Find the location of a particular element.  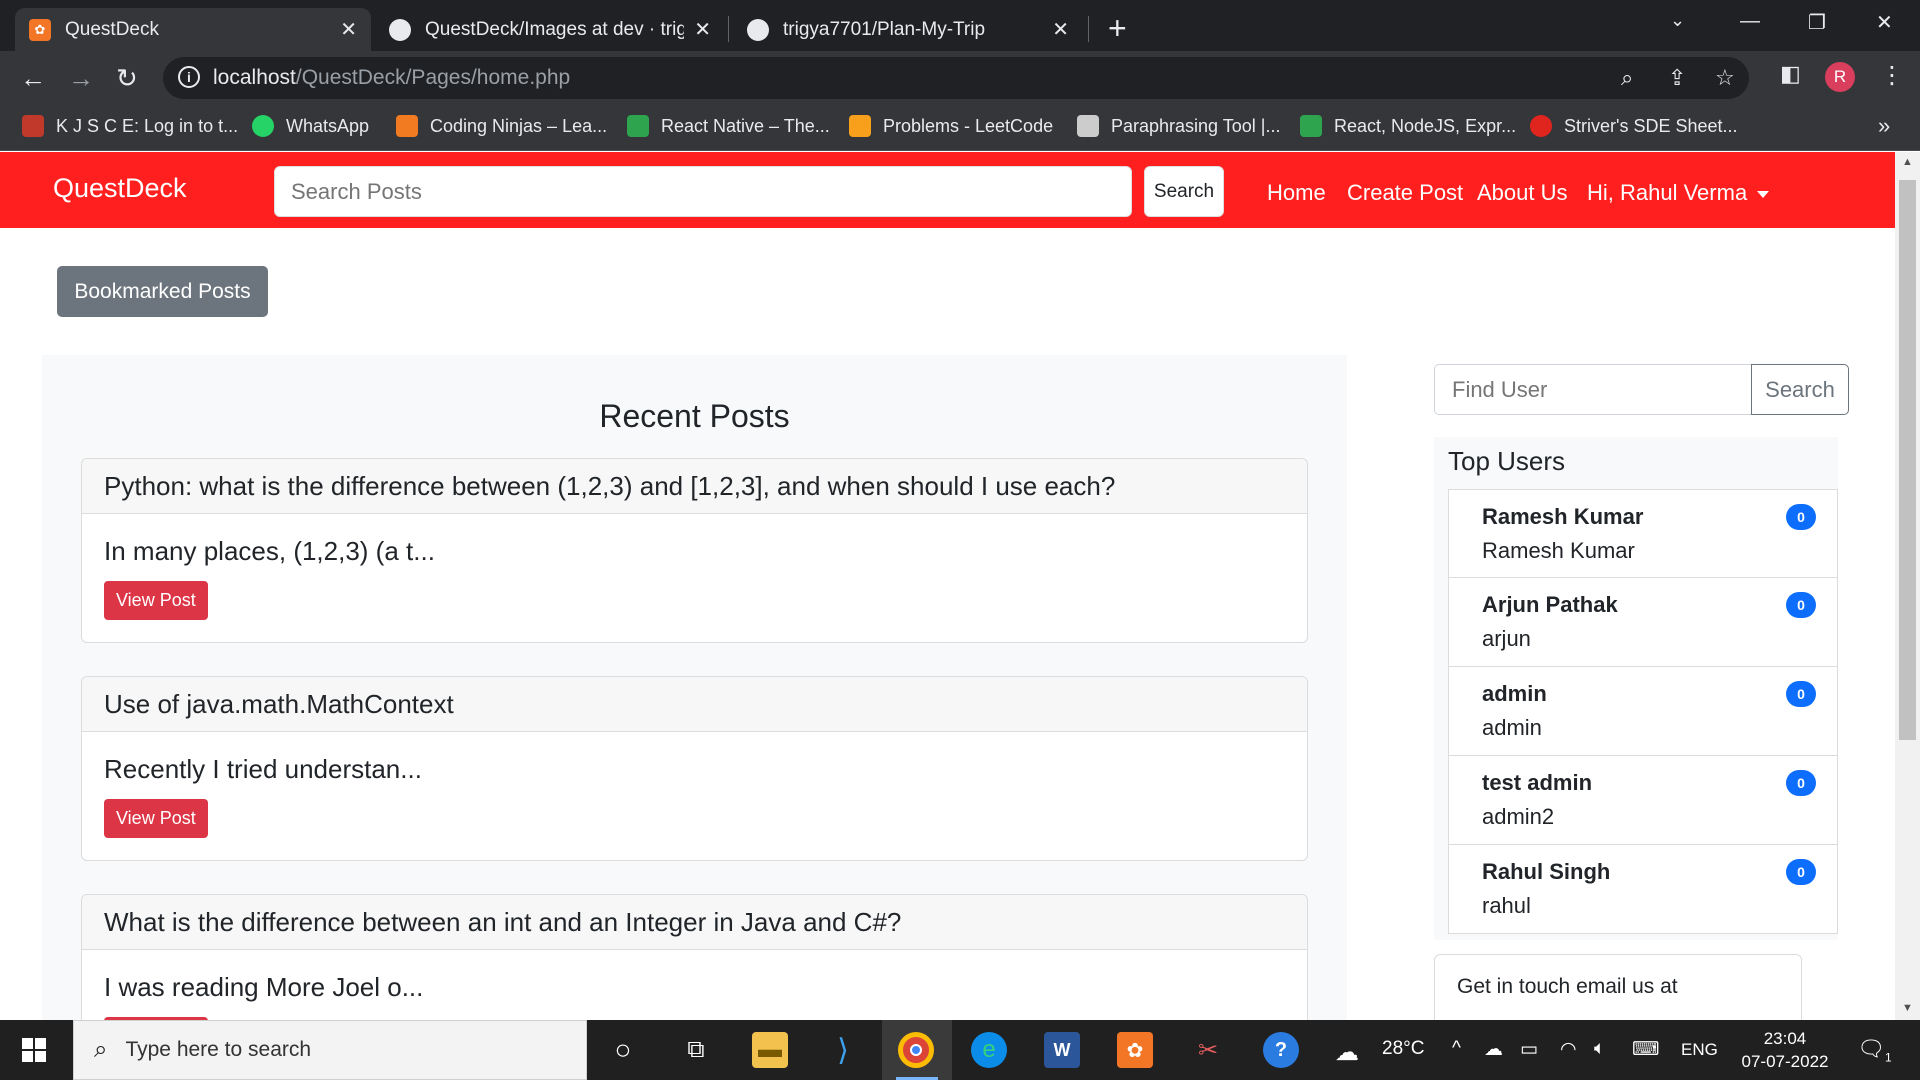

scrollbar-thumb is located at coordinates (1907, 460).